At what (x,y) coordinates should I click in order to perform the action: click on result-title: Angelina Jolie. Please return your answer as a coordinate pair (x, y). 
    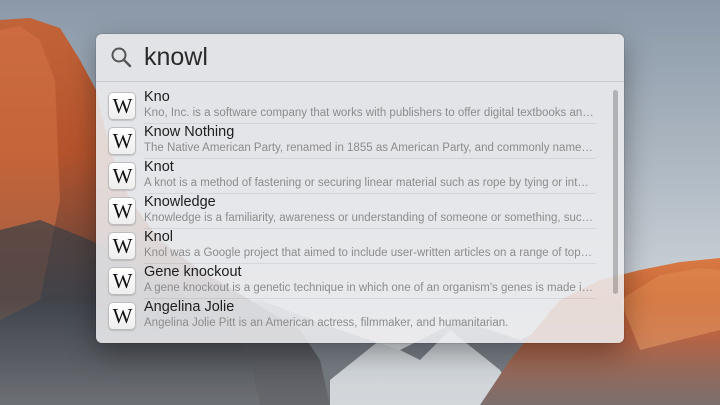
    Looking at the image, I should click on (189, 307).